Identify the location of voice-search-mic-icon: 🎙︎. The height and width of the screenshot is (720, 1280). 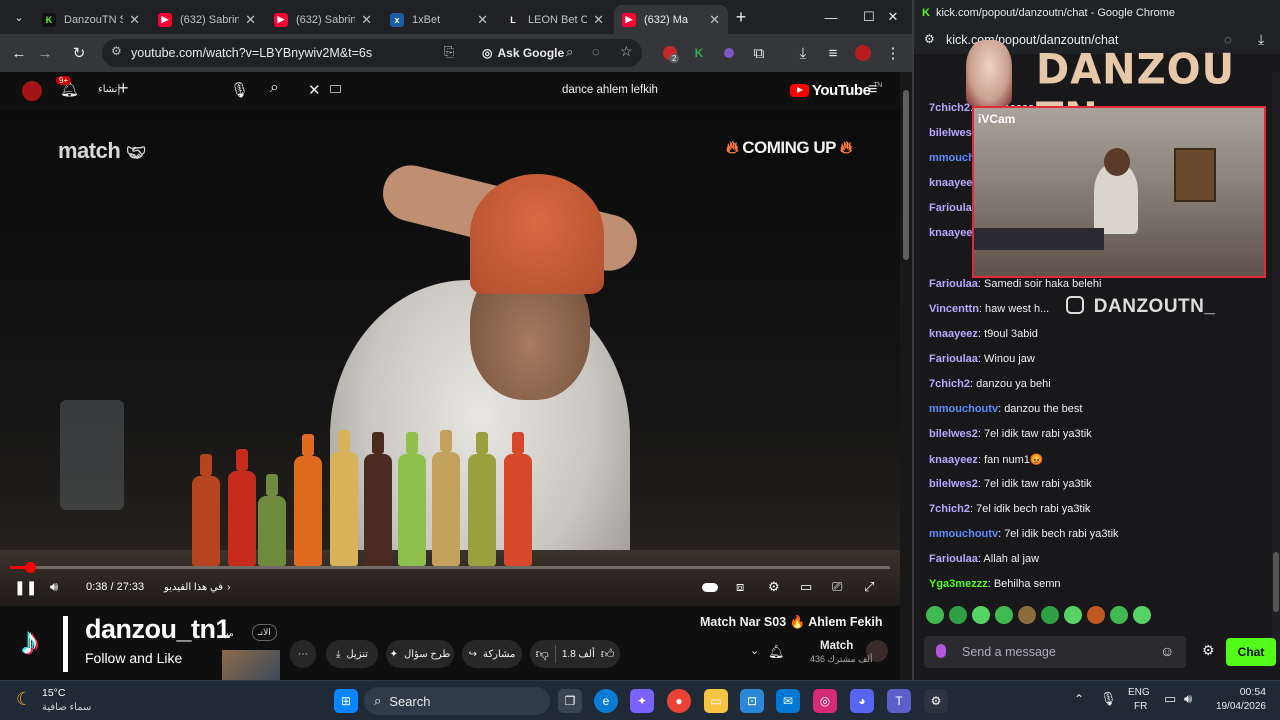
(239, 91).